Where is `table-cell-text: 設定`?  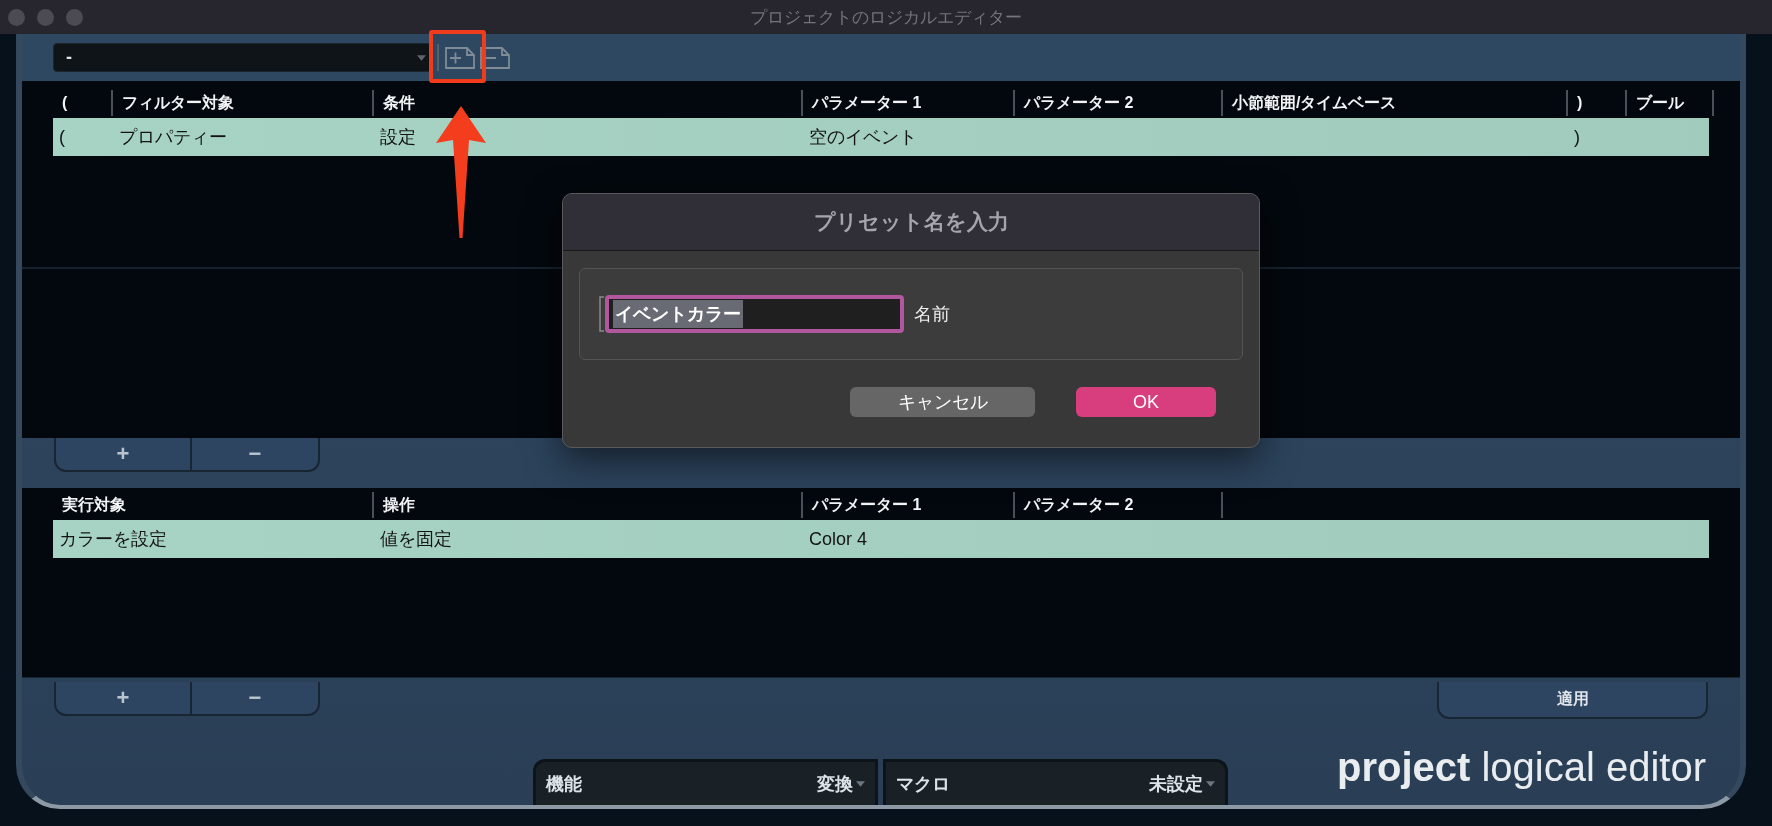
table-cell-text: 設定 is located at coordinates (398, 137).